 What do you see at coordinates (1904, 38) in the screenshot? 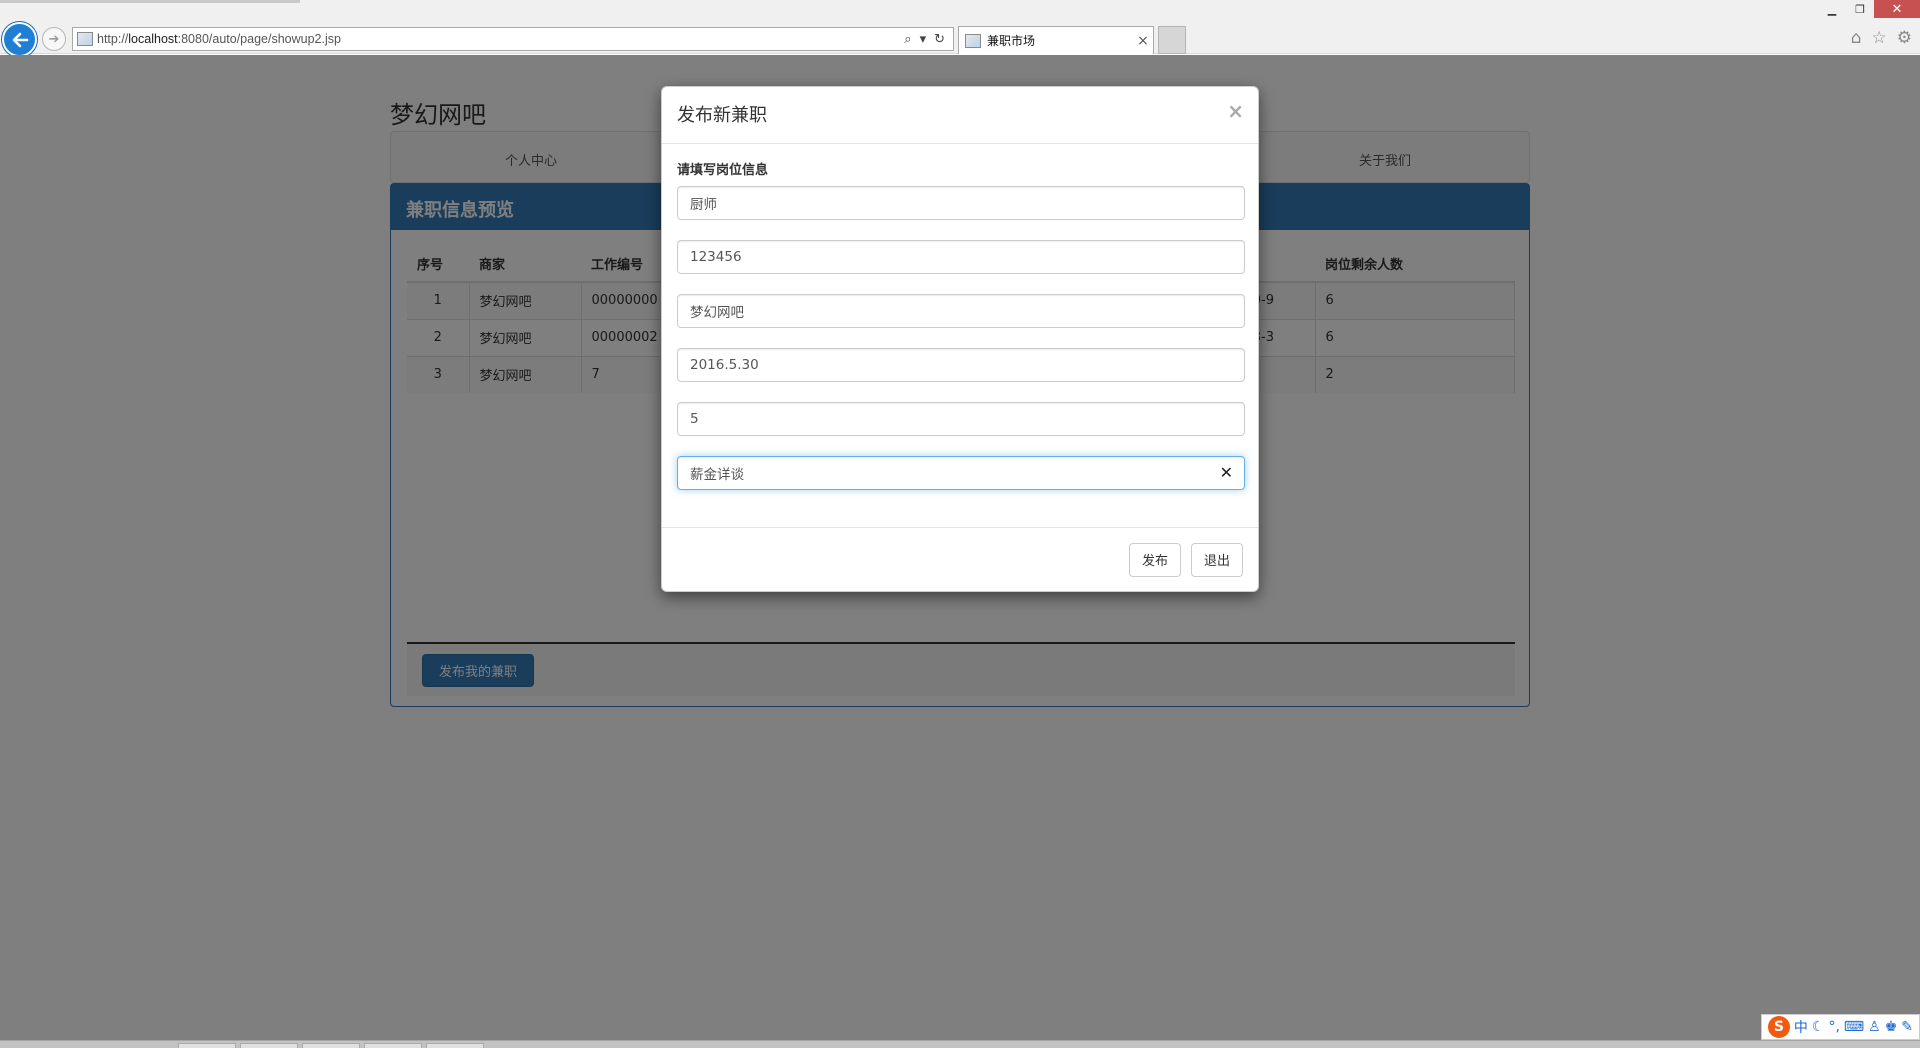
I see `gear-icon: ⚙` at bounding box center [1904, 38].